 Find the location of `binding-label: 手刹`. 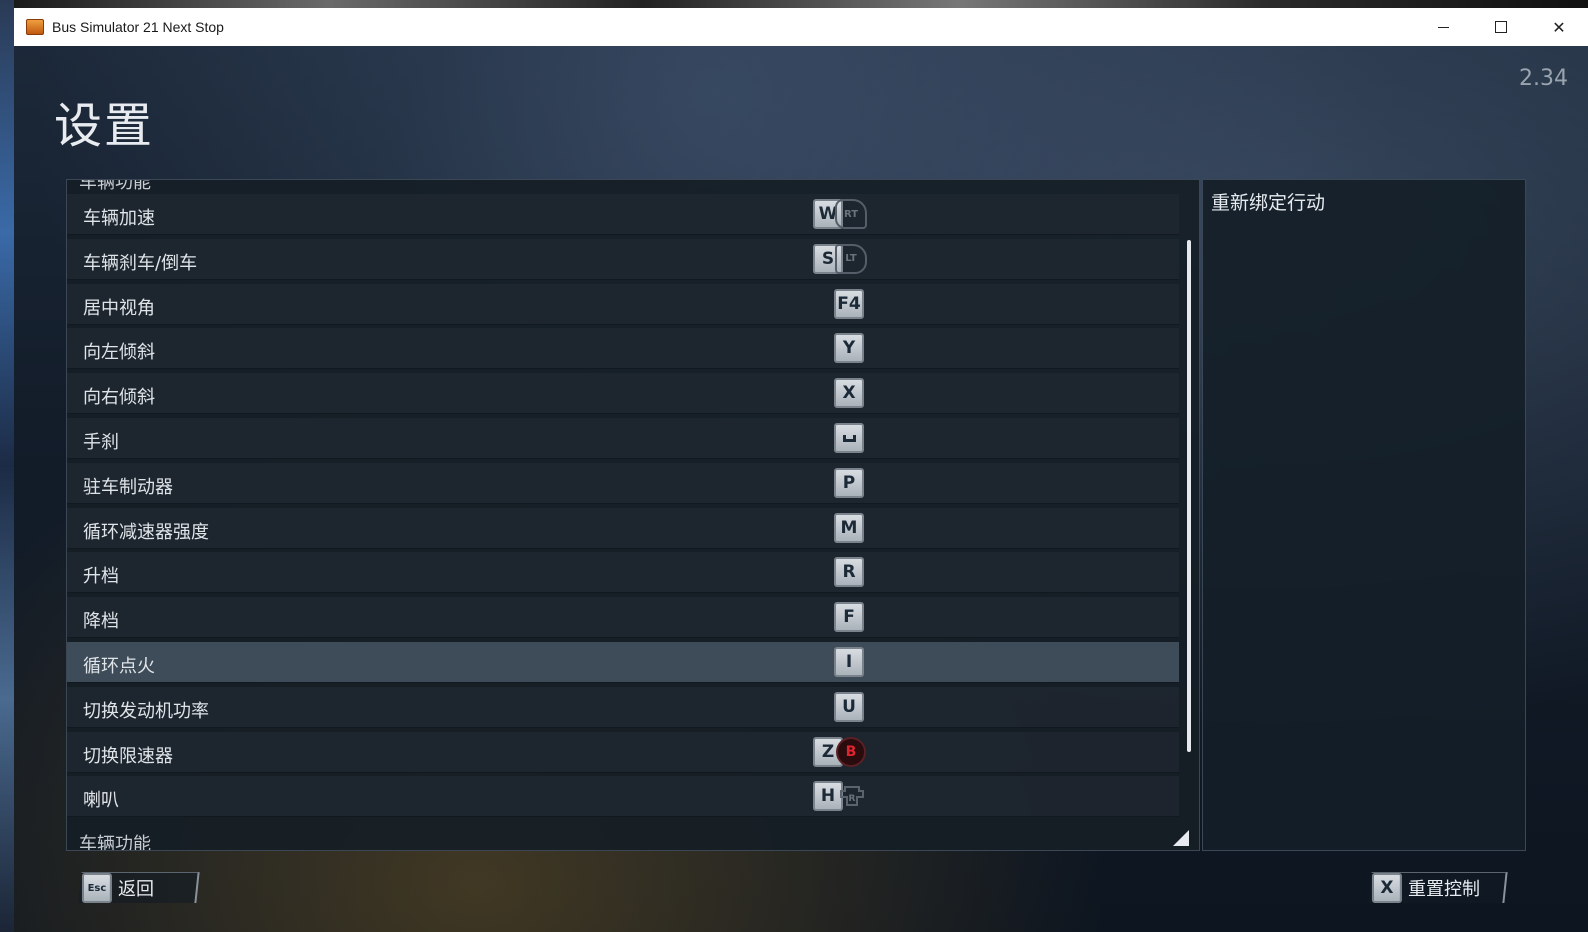

binding-label: 手刹 is located at coordinates (101, 442).